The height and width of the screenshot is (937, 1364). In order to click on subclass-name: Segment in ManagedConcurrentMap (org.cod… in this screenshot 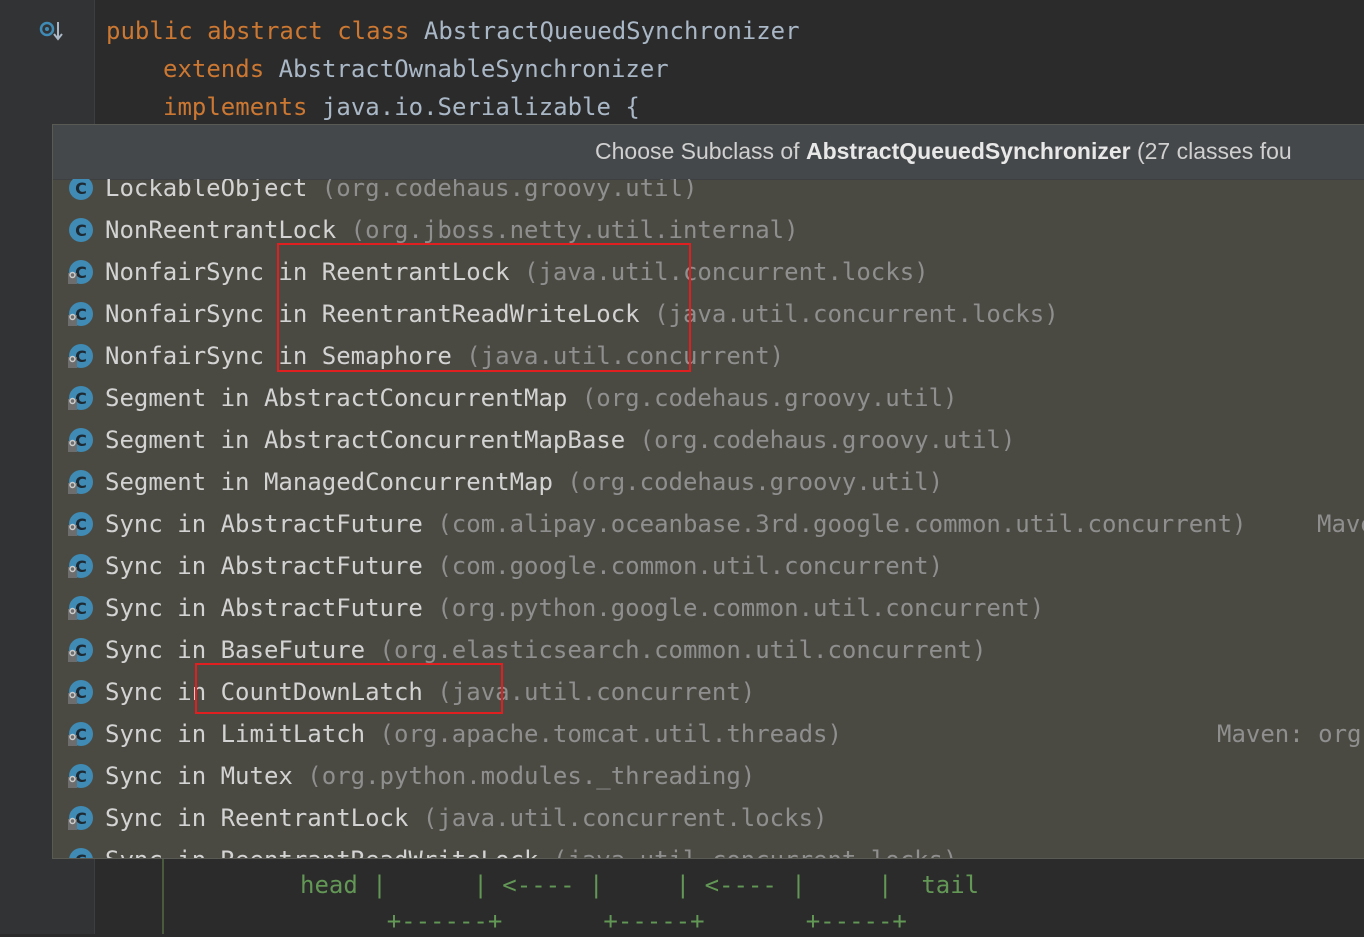, I will do `click(524, 482)`.